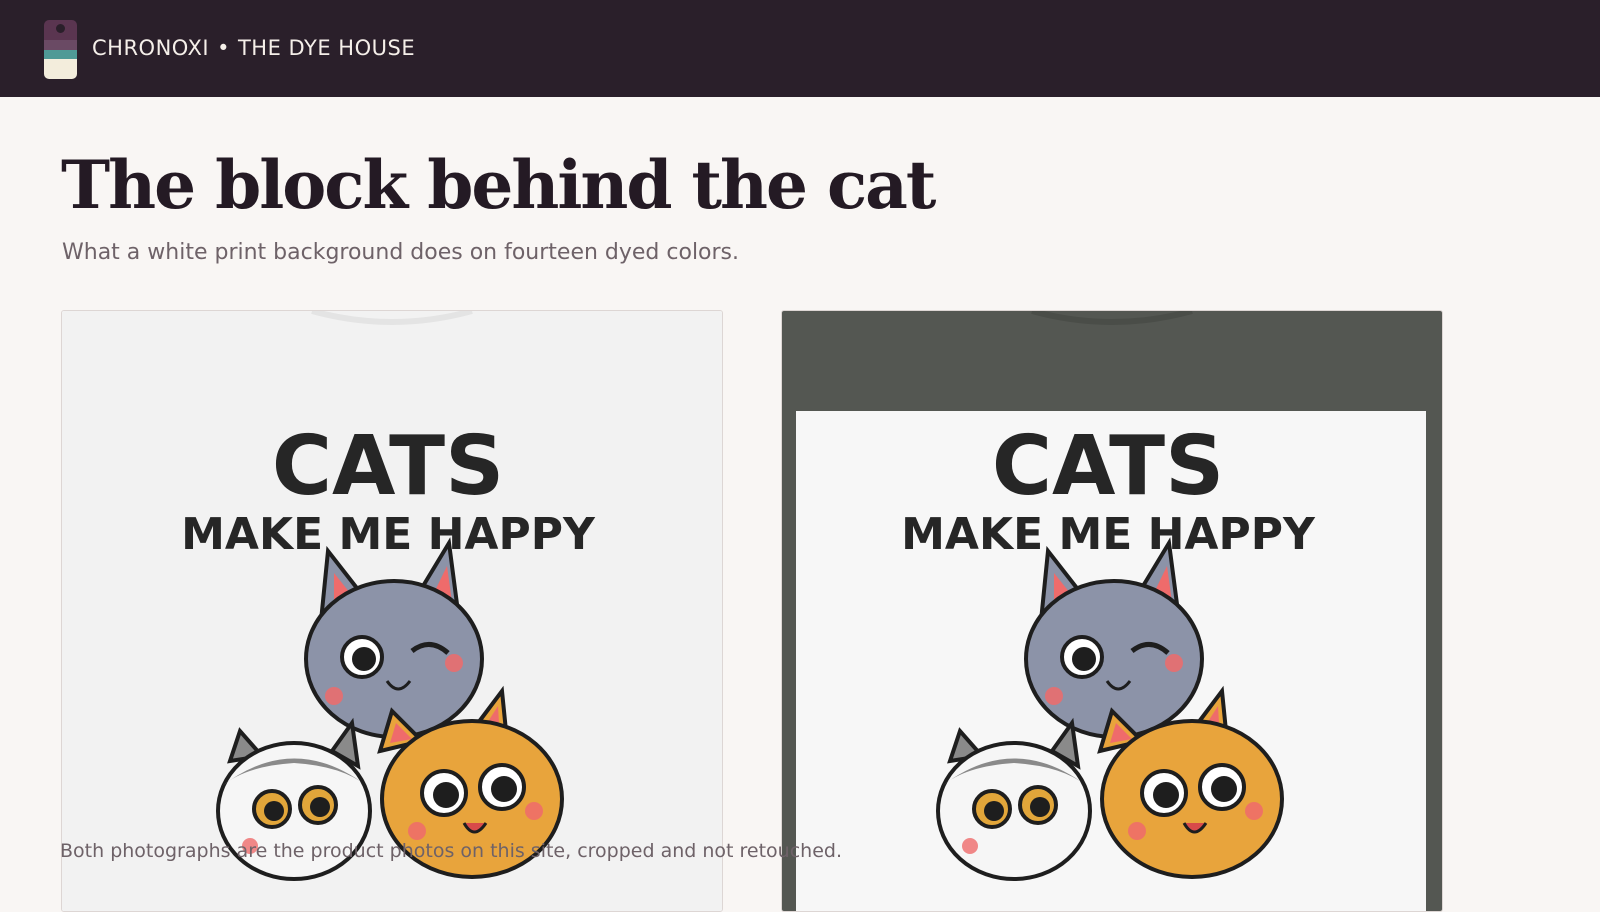  What do you see at coordinates (498, 185) in the screenshot?
I see `page-title: The block behind the cat` at bounding box center [498, 185].